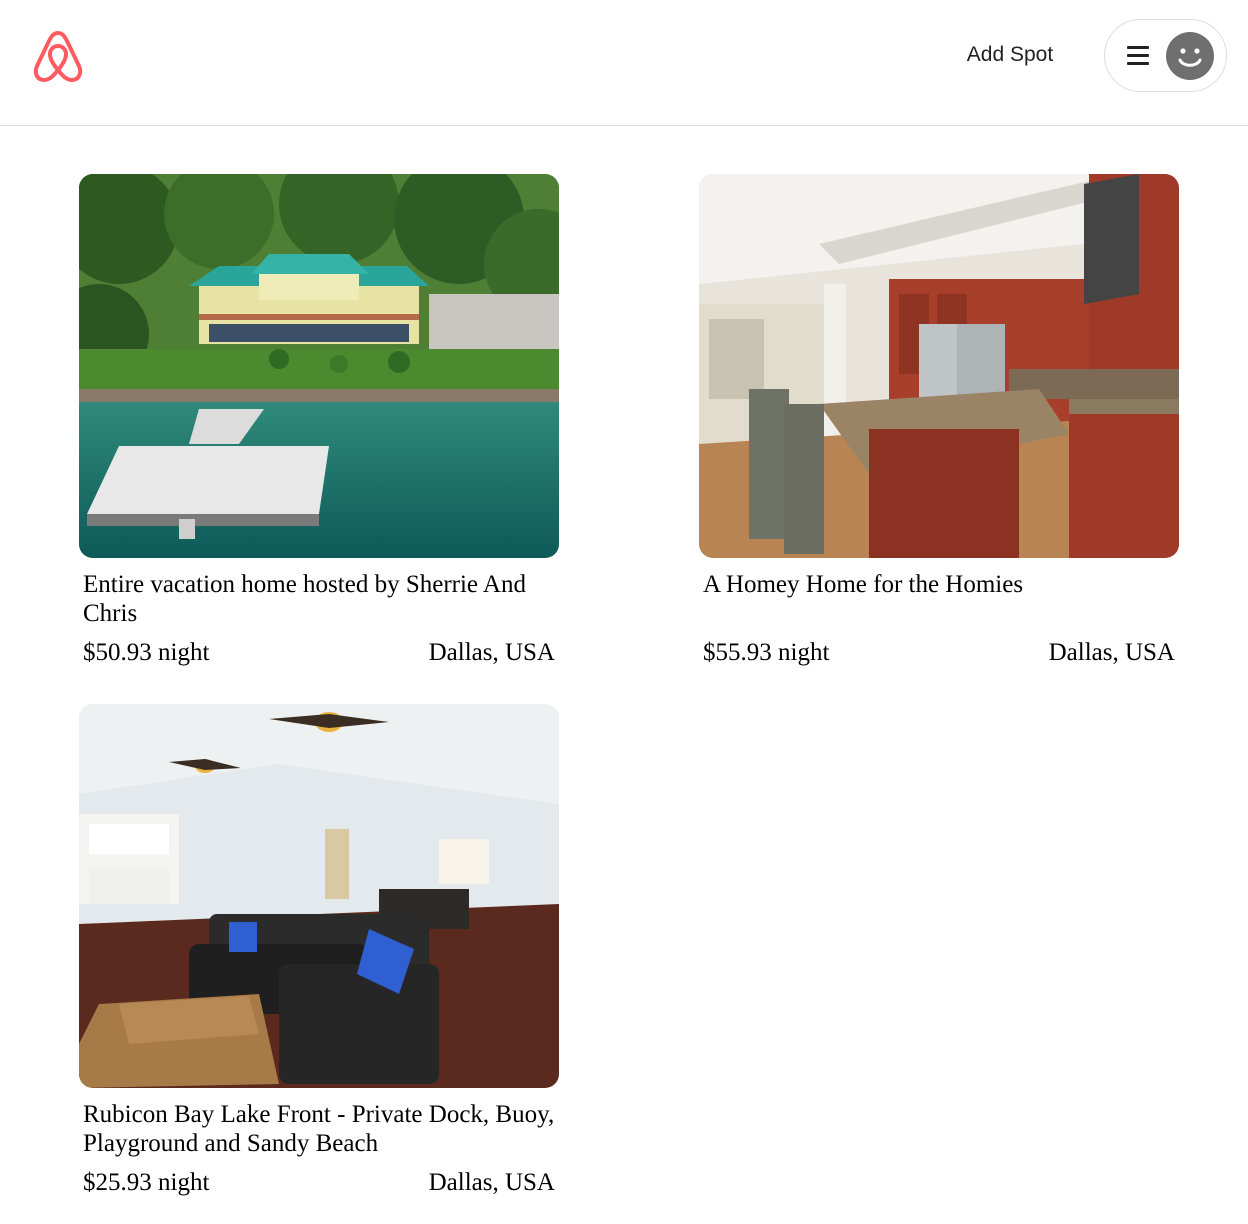 Image resolution: width=1248 pixels, height=1224 pixels. Describe the element at coordinates (319, 366) in the screenshot. I see `listing-image-lakefront-house` at that location.